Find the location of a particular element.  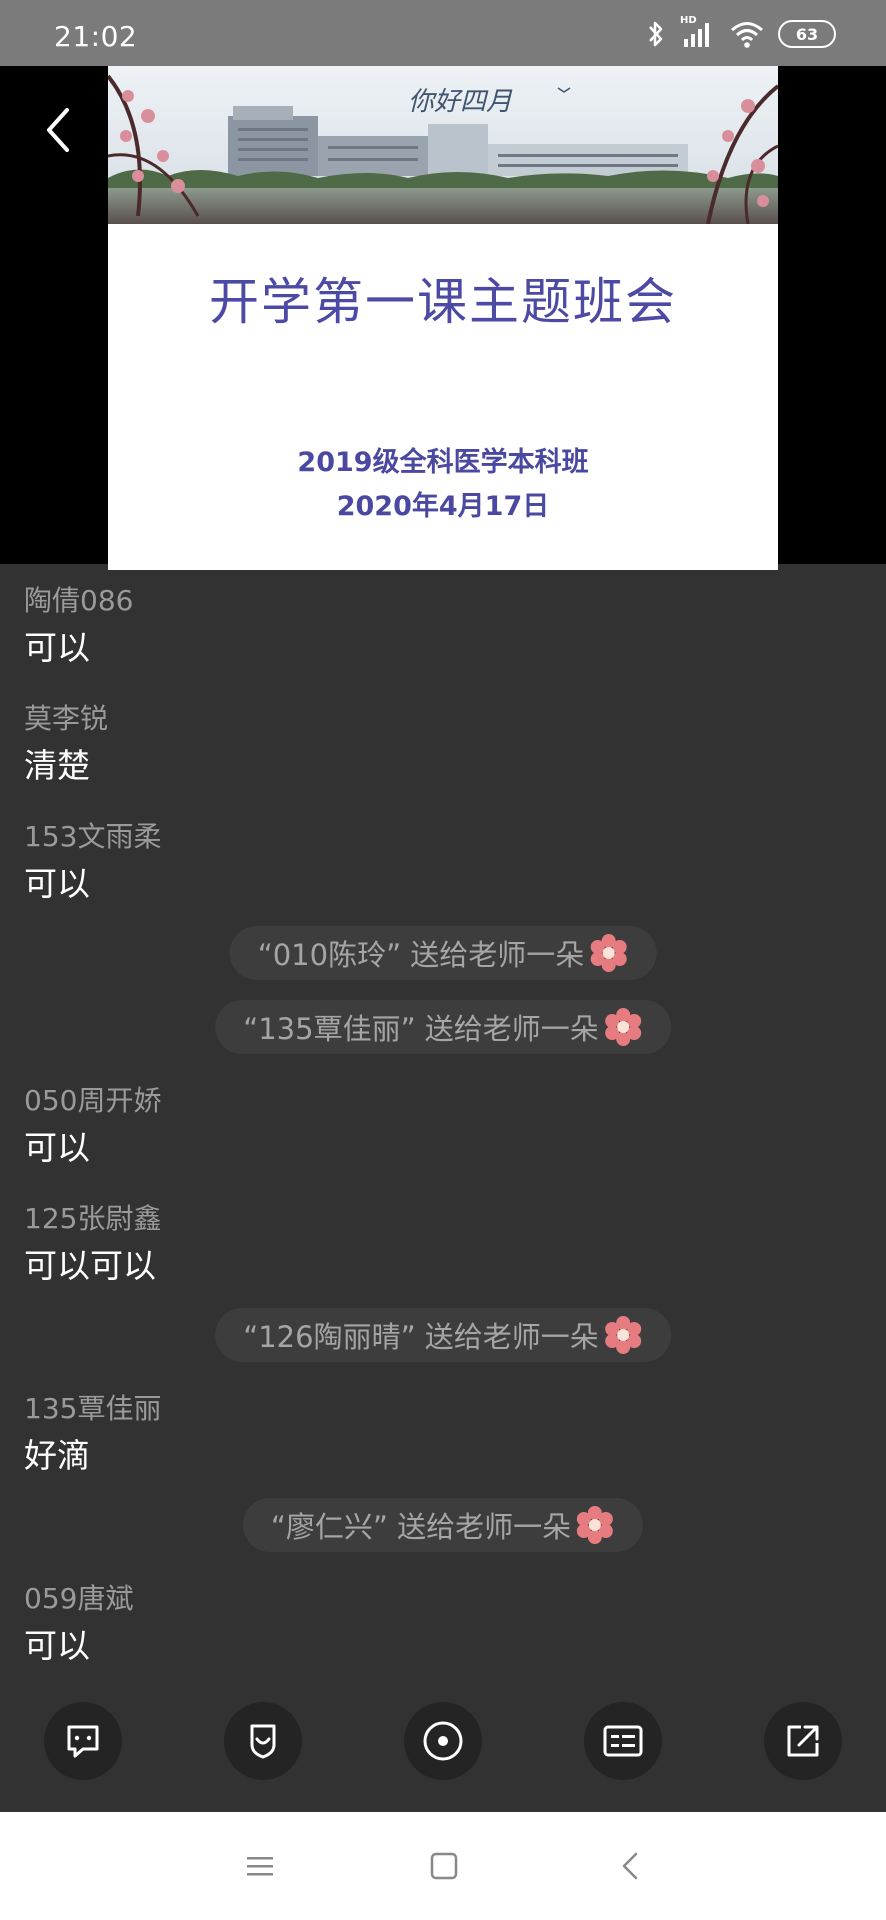

slide-class-name: 2019级全科医学本科班 is located at coordinates (443, 462).